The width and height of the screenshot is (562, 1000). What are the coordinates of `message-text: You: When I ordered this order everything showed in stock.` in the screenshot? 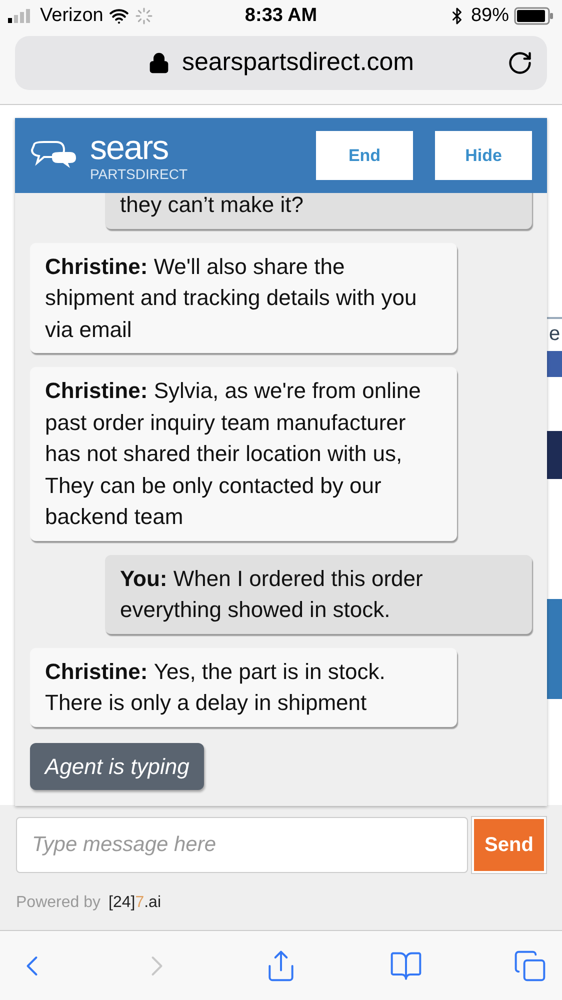 It's located at (271, 594).